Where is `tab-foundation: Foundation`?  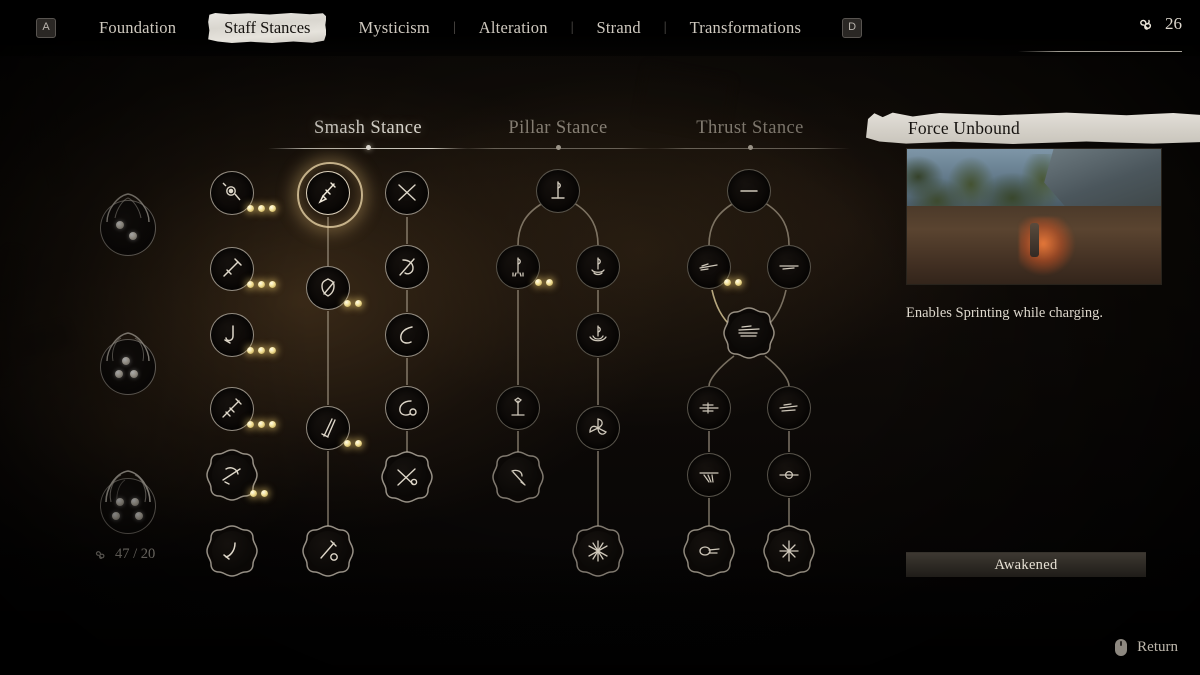 tab-foundation: Foundation is located at coordinates (137, 28).